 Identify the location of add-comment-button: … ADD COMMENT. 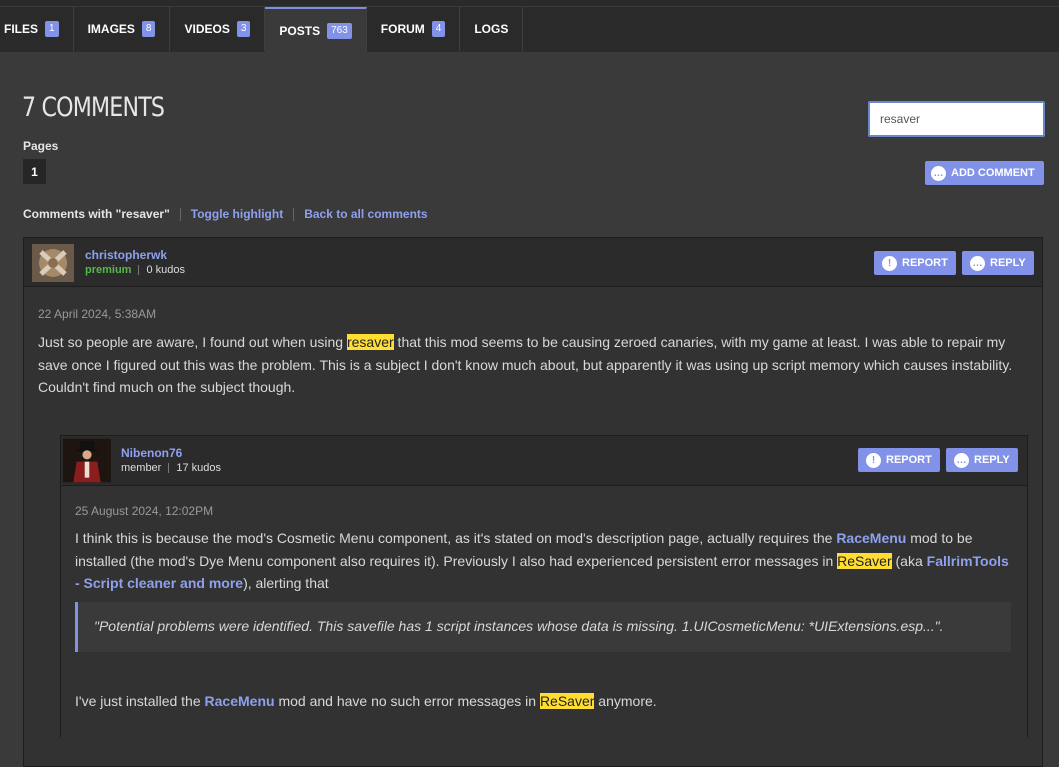
(984, 173).